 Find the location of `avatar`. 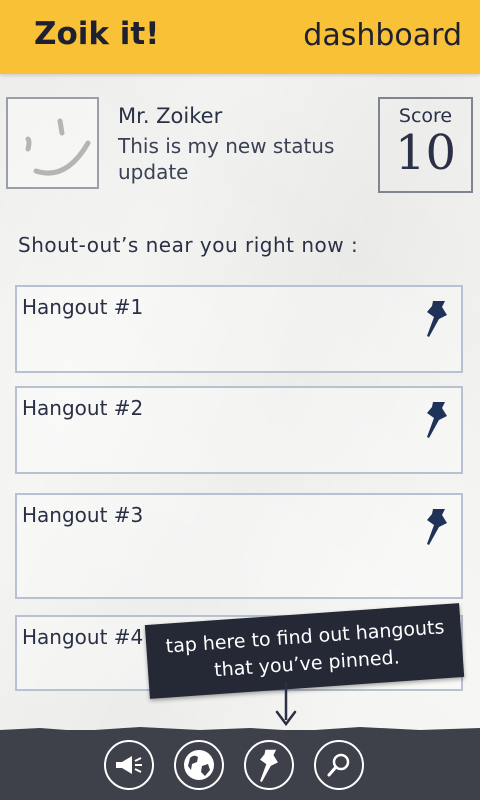

avatar is located at coordinates (52, 143).